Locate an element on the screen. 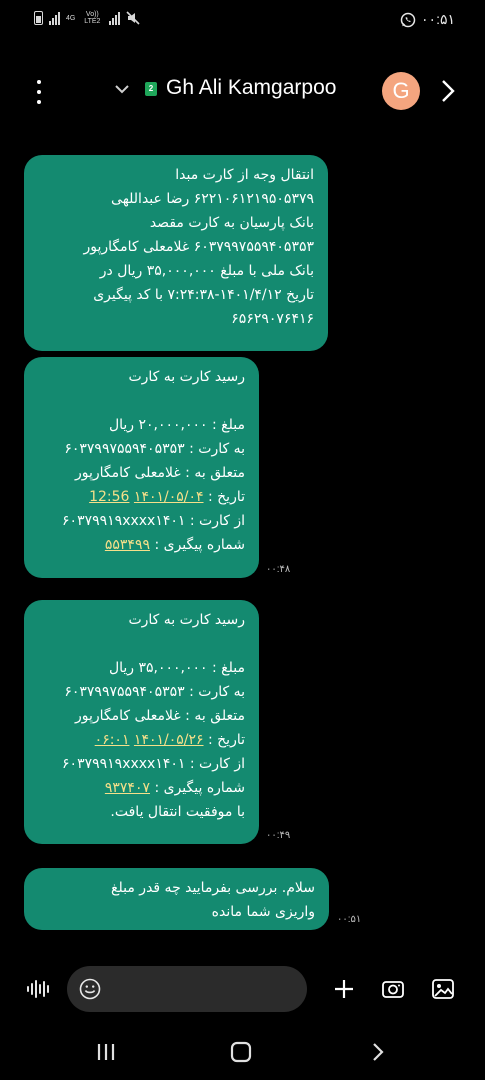 The image size is (485, 1080). receipt-tracking-row: شماره پیگیری : ۹۳۷۴۰۷ is located at coordinates (141, 788).